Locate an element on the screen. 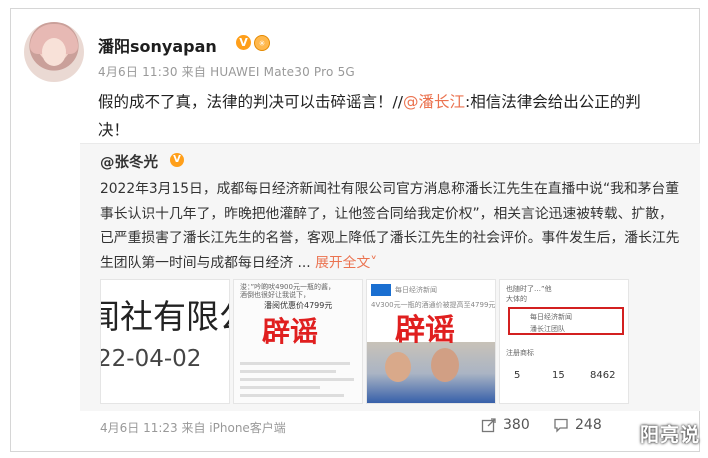 This screenshot has width=708, height=458. news-logo-icon is located at coordinates (381, 290).